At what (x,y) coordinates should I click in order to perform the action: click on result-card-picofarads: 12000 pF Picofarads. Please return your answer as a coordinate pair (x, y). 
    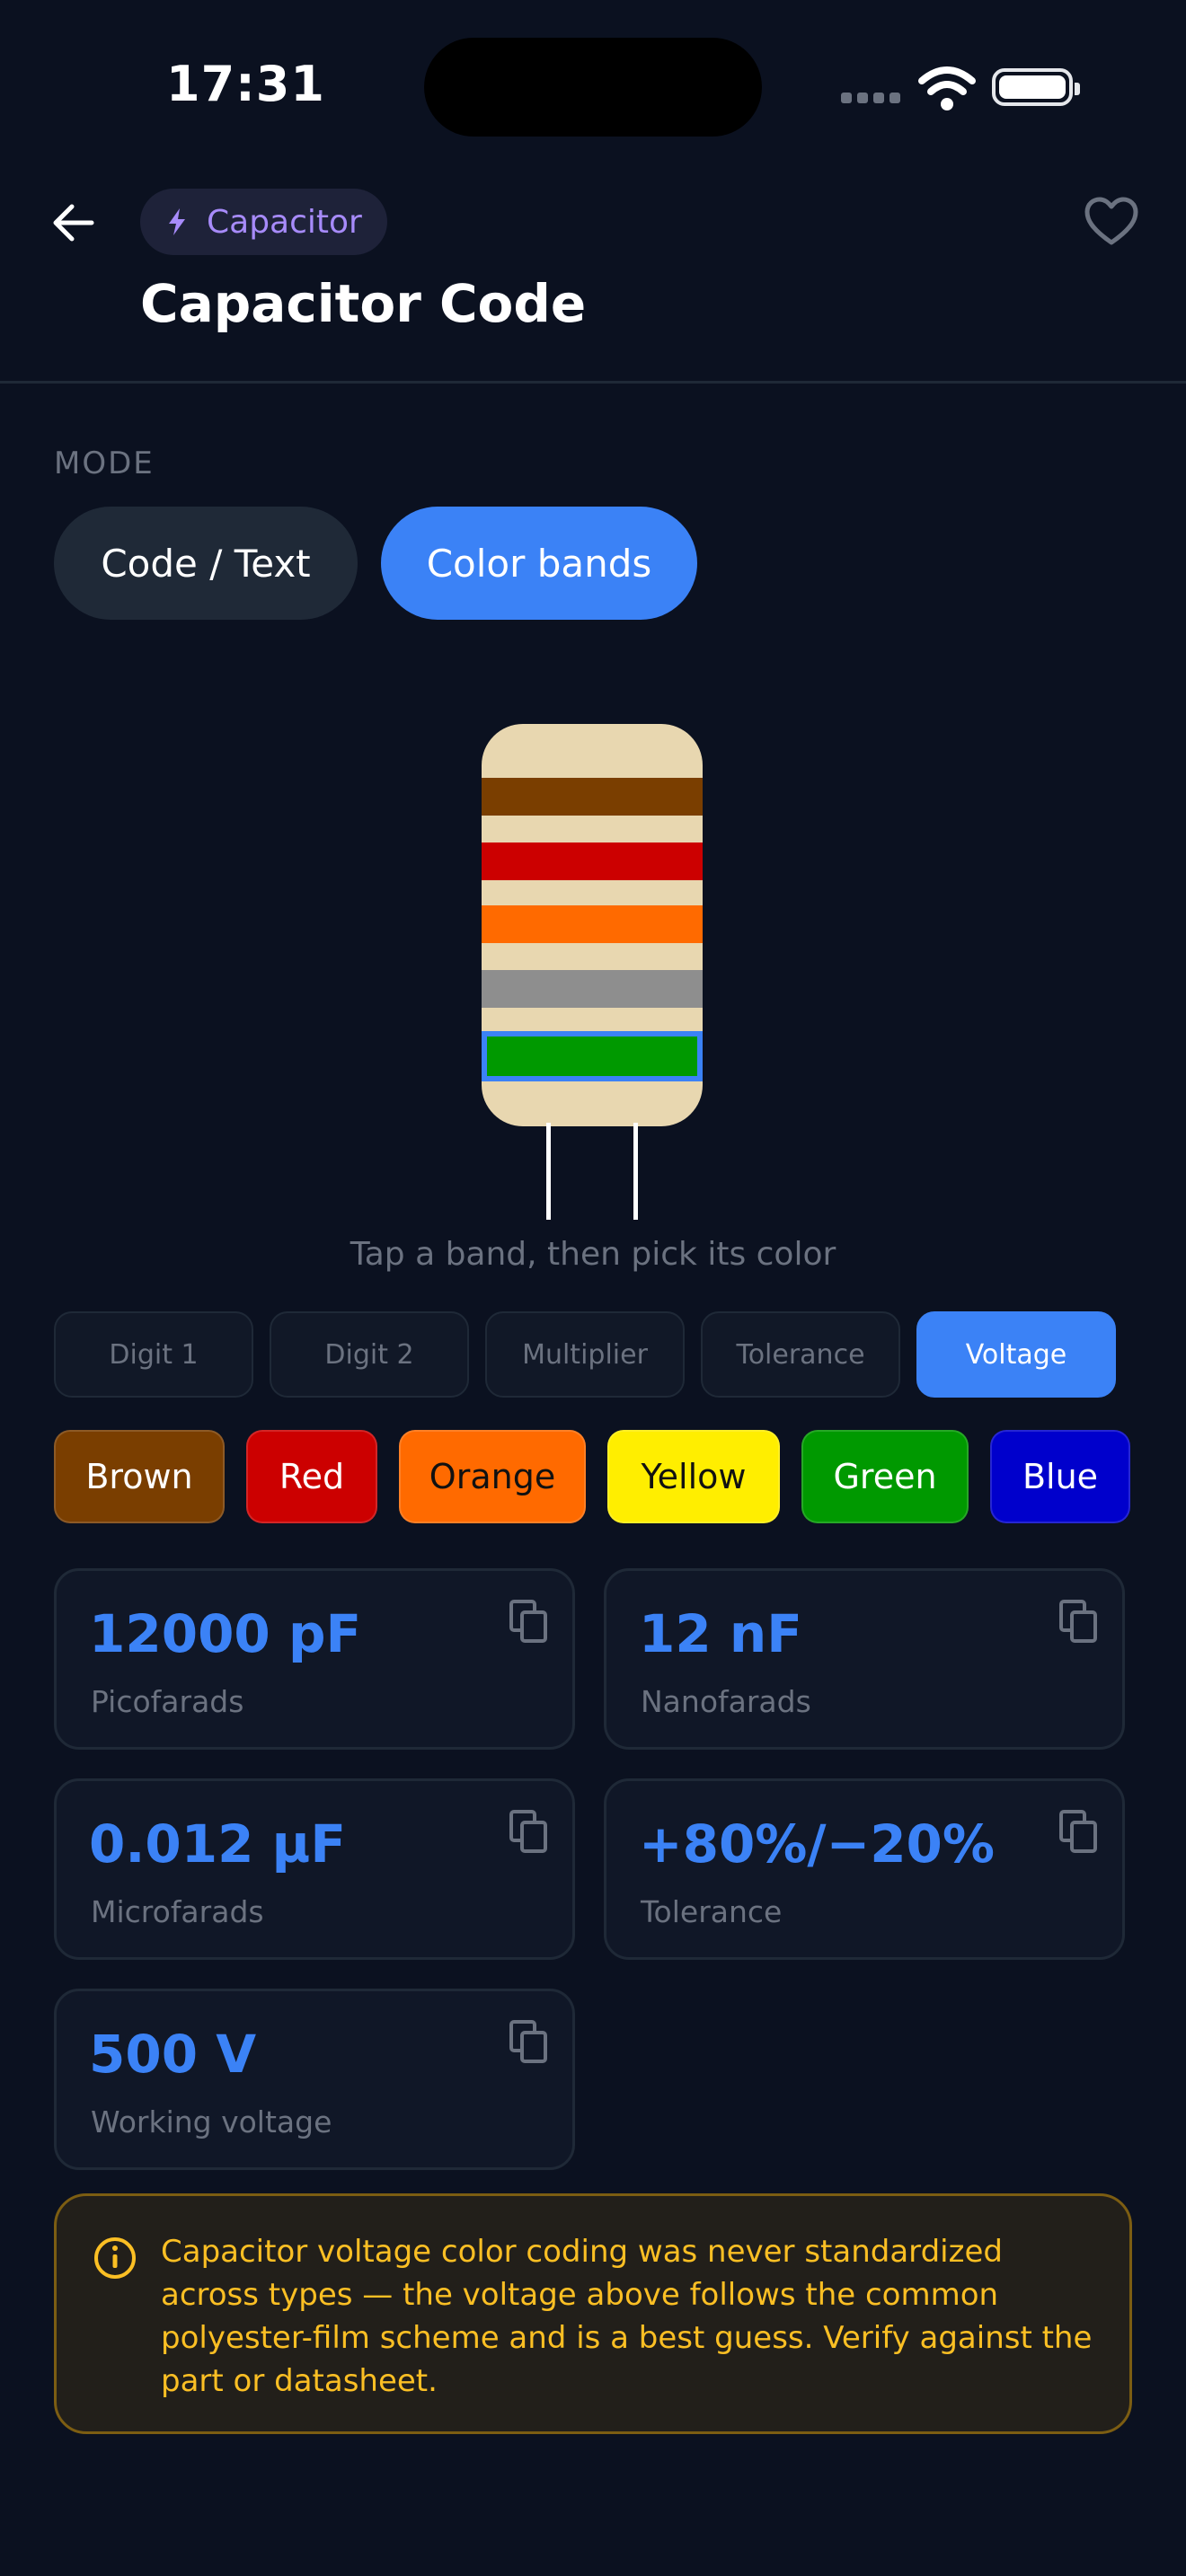
    Looking at the image, I should click on (314, 1659).